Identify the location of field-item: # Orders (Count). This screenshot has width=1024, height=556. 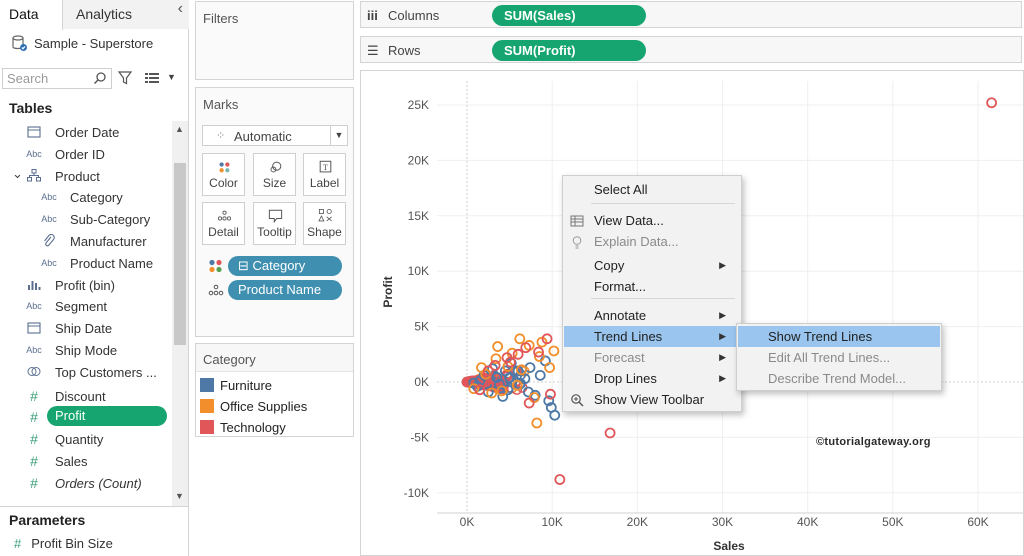
(86, 483).